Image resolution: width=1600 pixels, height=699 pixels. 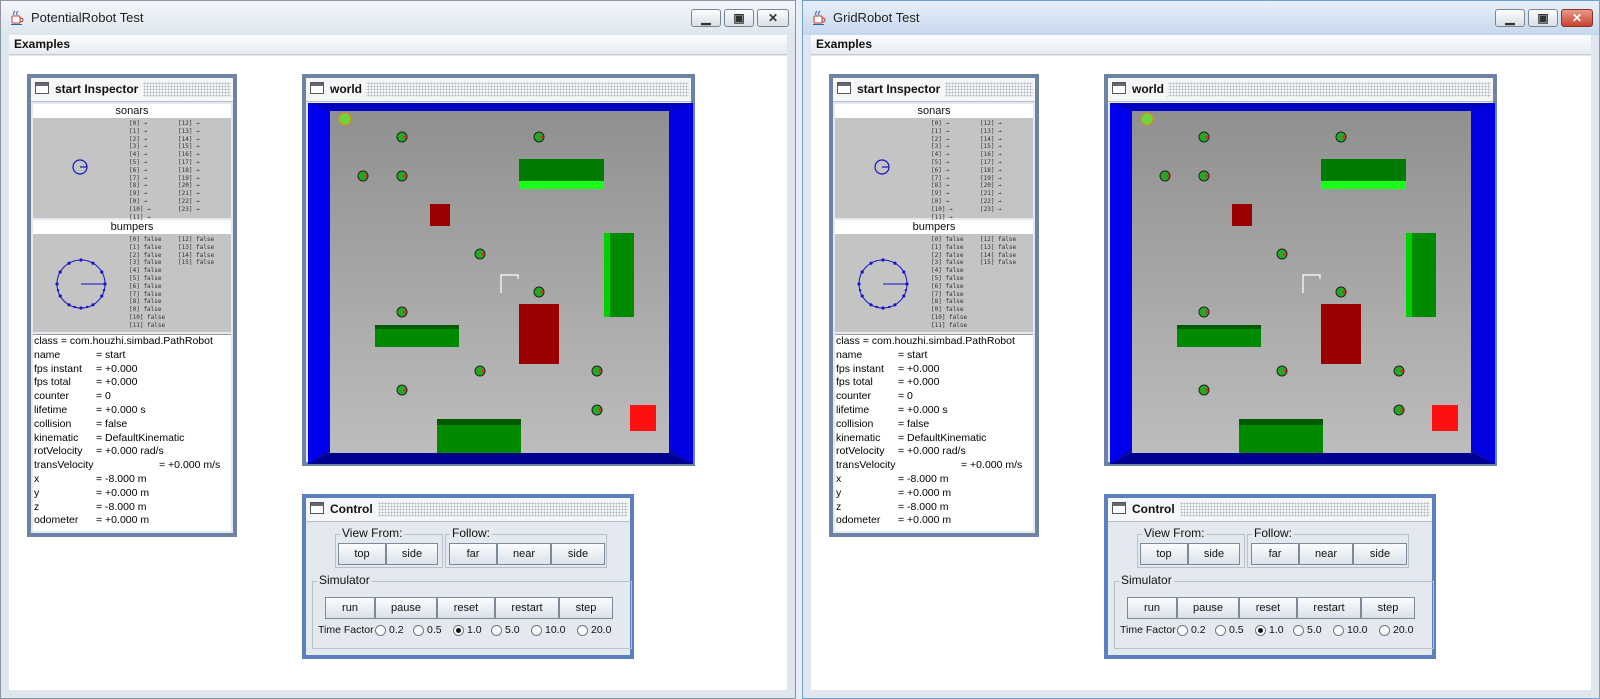 I want to click on minimize-icon: ▁, so click(x=1510, y=18).